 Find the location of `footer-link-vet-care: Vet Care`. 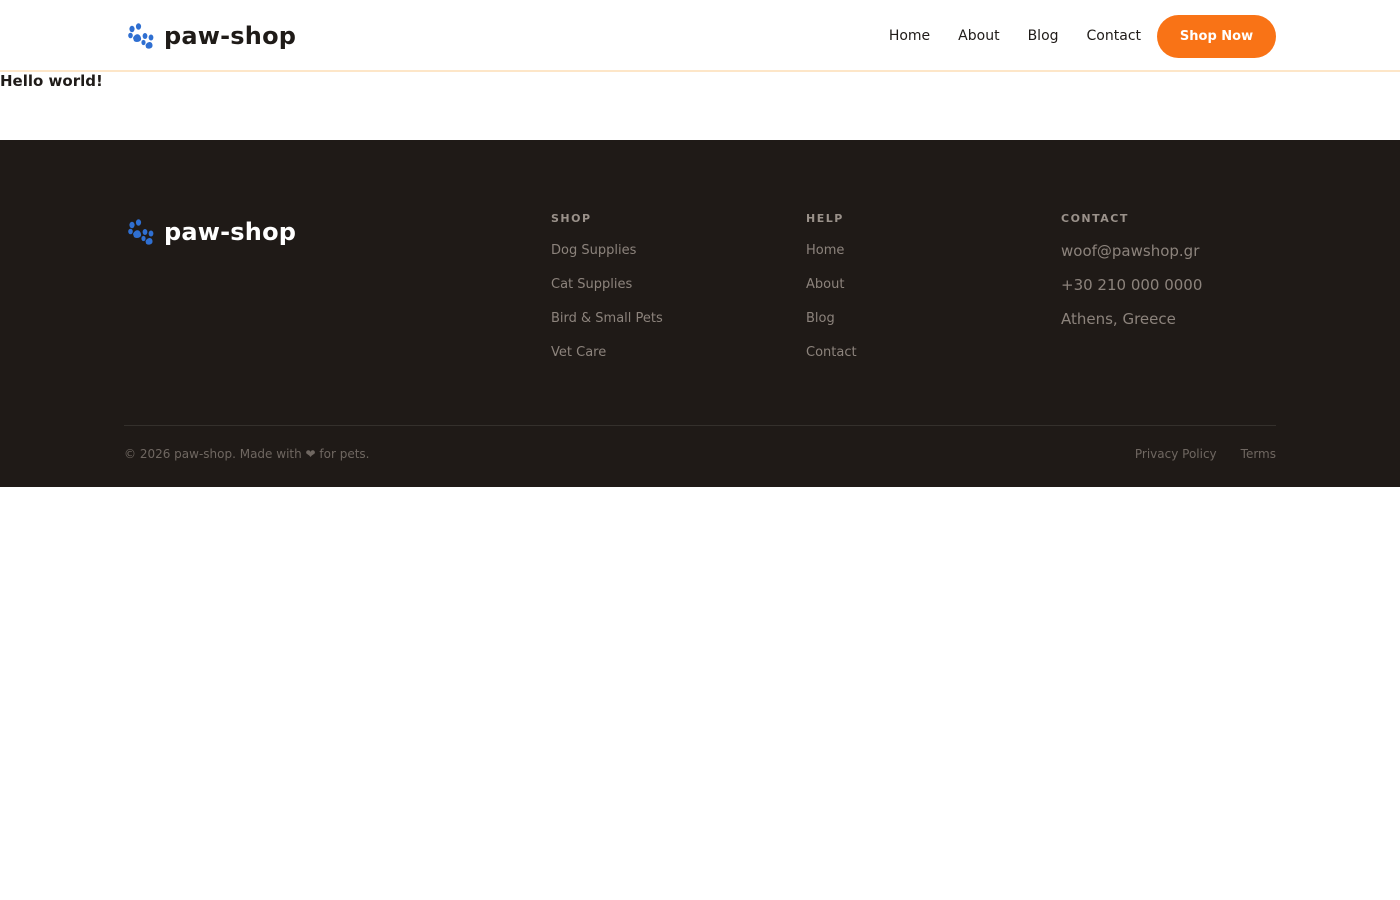

footer-link-vet-care: Vet Care is located at coordinates (578, 352).